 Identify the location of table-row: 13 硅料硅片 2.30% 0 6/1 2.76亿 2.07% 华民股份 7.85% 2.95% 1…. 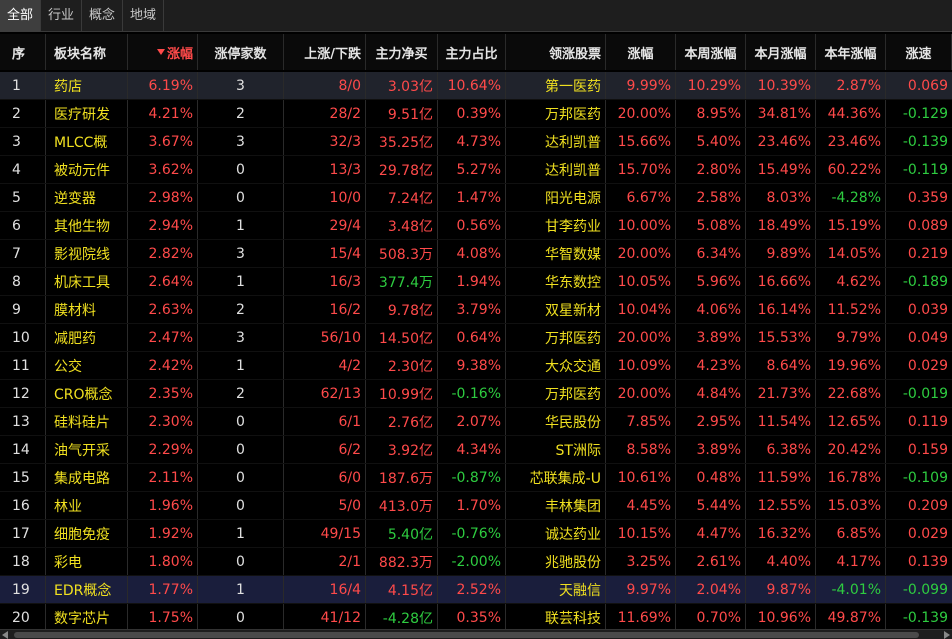
(476, 422).